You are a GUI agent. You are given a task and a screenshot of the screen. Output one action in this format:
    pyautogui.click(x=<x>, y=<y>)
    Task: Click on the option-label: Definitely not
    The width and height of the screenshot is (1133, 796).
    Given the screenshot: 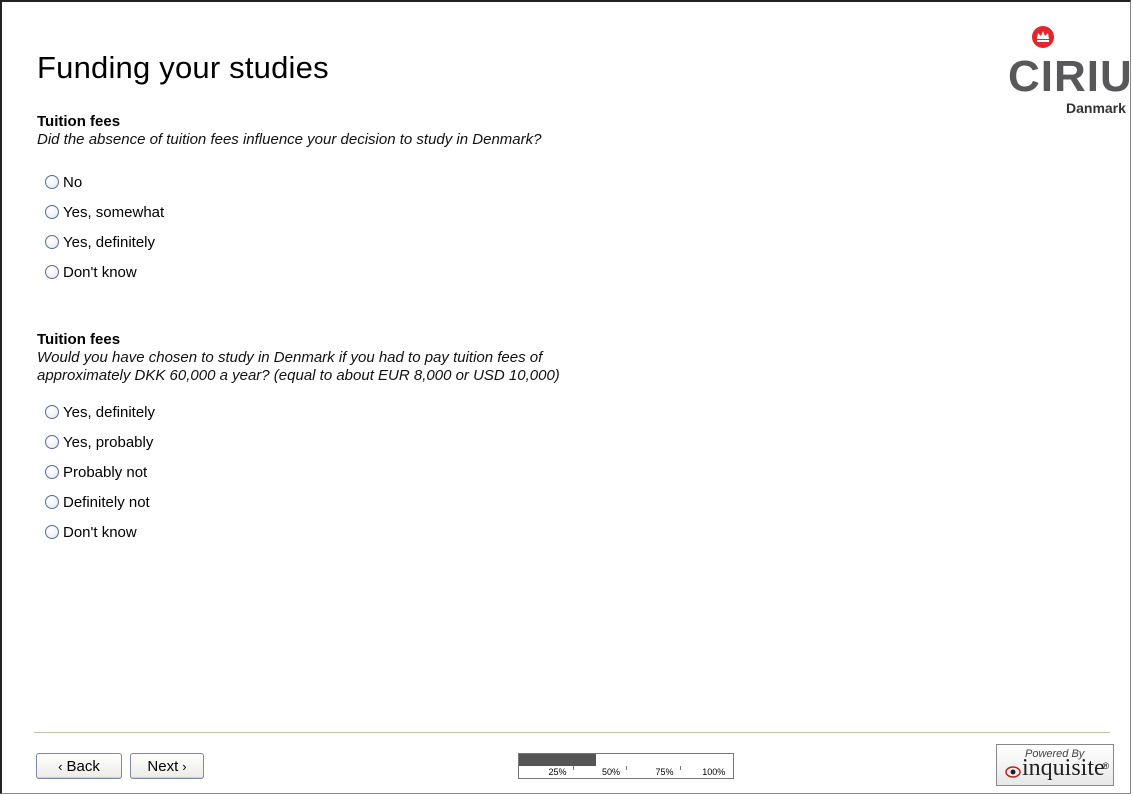 What is the action you would take?
    pyautogui.click(x=106, y=502)
    